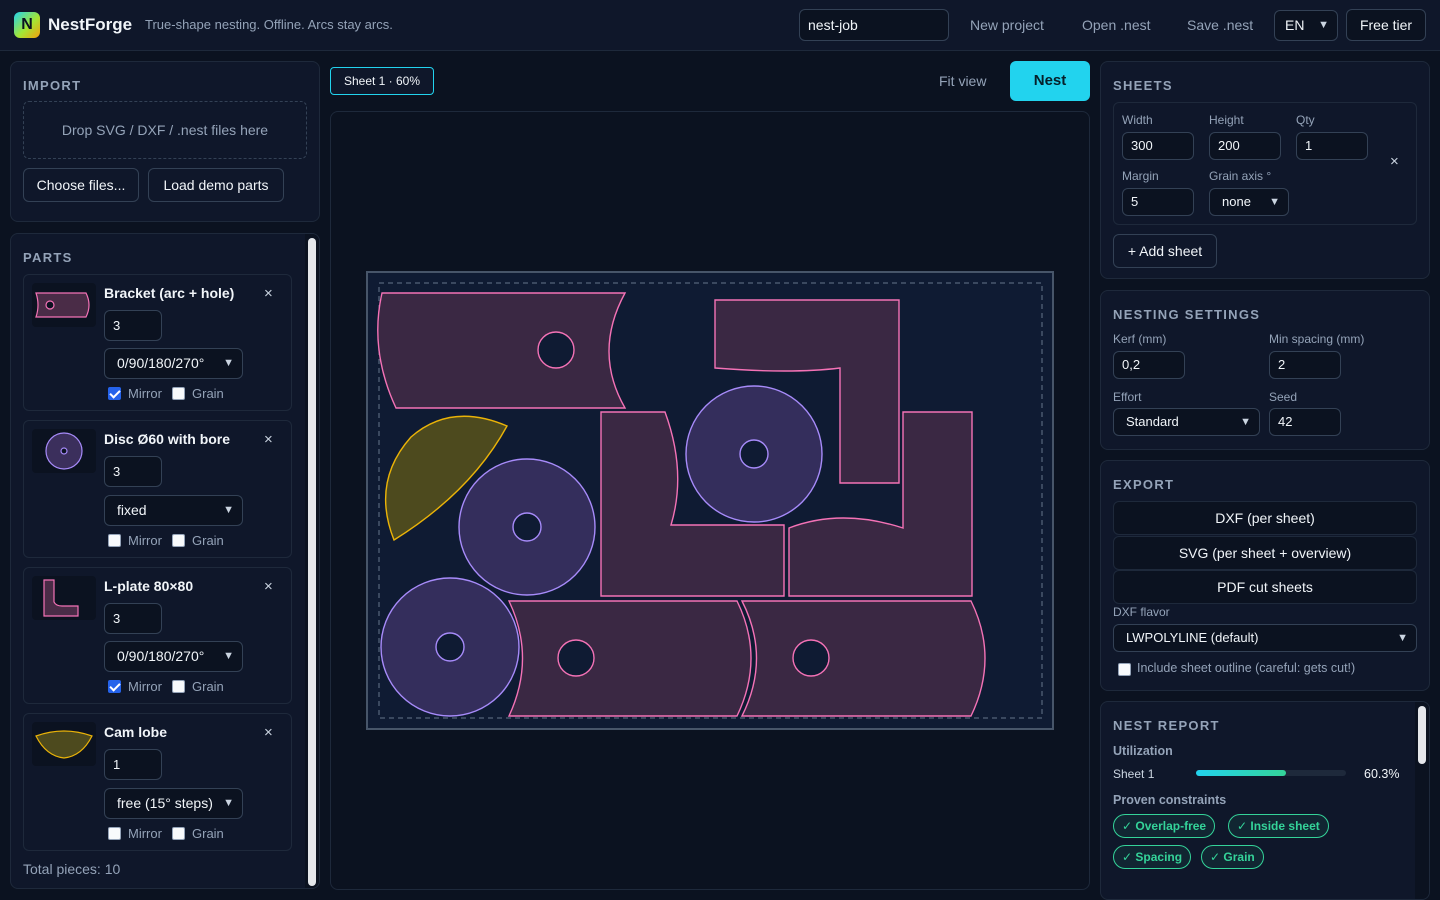 This screenshot has height=900, width=1440. I want to click on job-name-input: nest-job, so click(874, 25).